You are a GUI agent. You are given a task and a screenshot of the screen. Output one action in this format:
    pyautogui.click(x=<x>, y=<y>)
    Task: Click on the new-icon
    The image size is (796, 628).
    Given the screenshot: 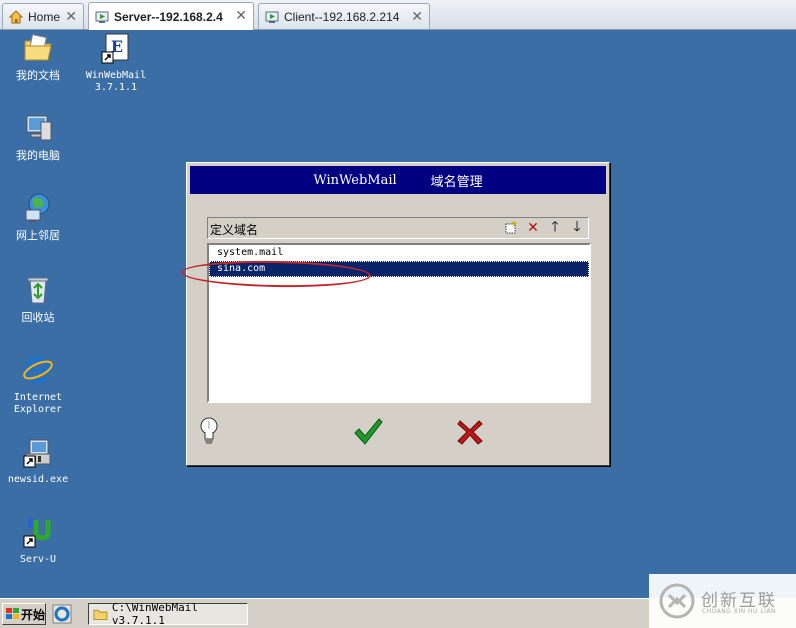 What is the action you would take?
    pyautogui.click(x=511, y=227)
    